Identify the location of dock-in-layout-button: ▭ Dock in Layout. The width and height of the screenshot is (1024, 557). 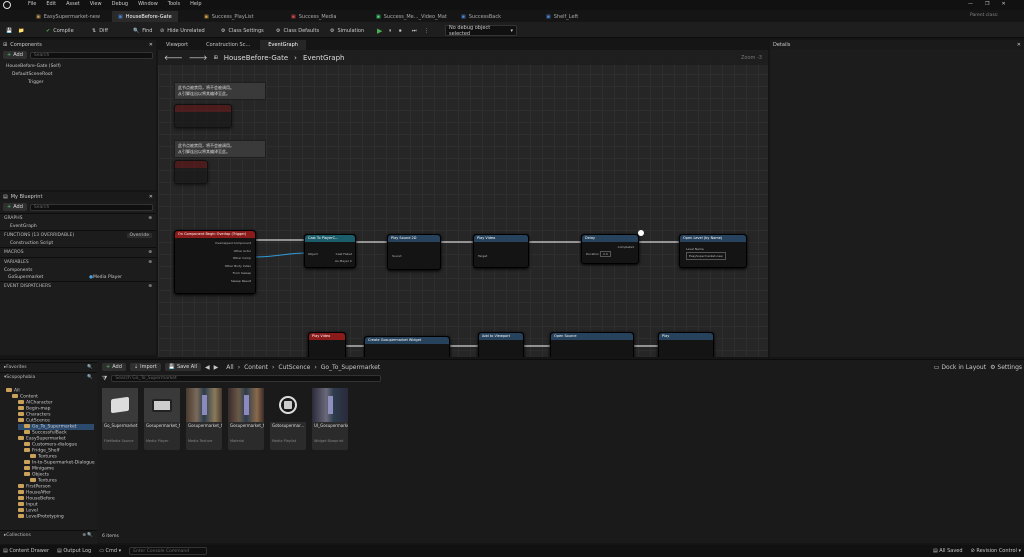
(960, 367).